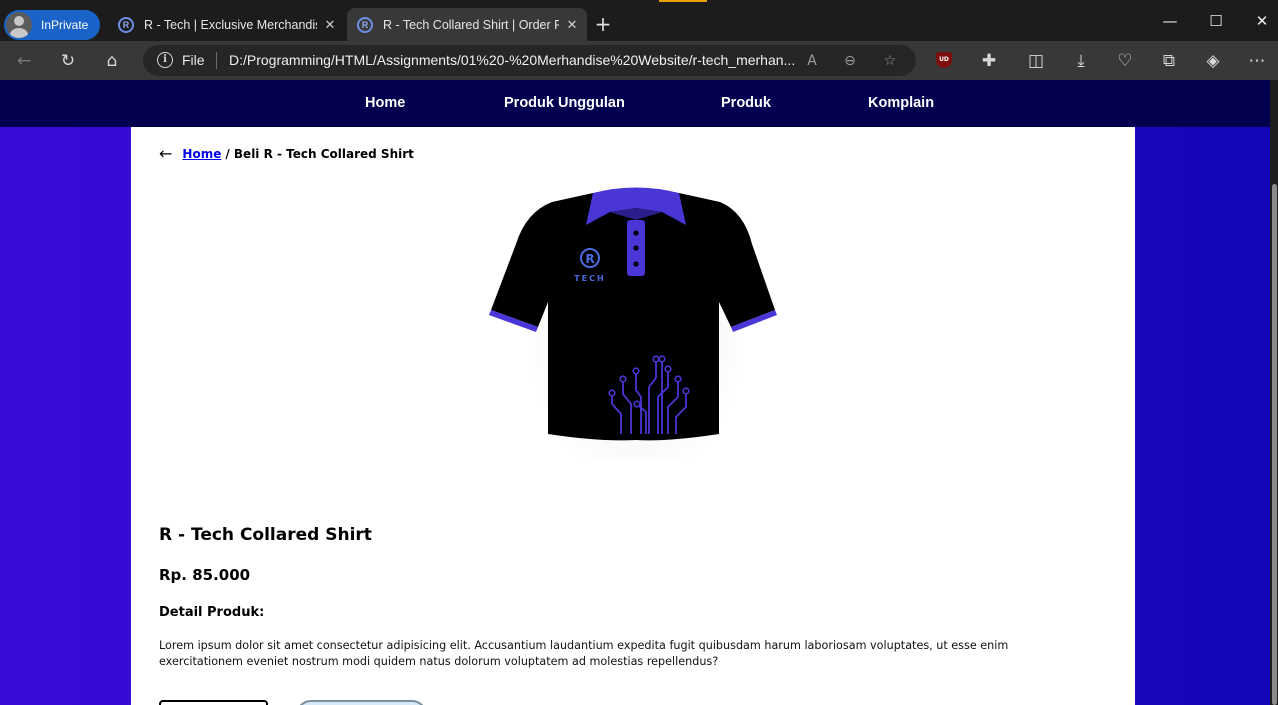 The width and height of the screenshot is (1278, 705). What do you see at coordinates (19, 25) in the screenshot?
I see `profile-avatar-icon` at bounding box center [19, 25].